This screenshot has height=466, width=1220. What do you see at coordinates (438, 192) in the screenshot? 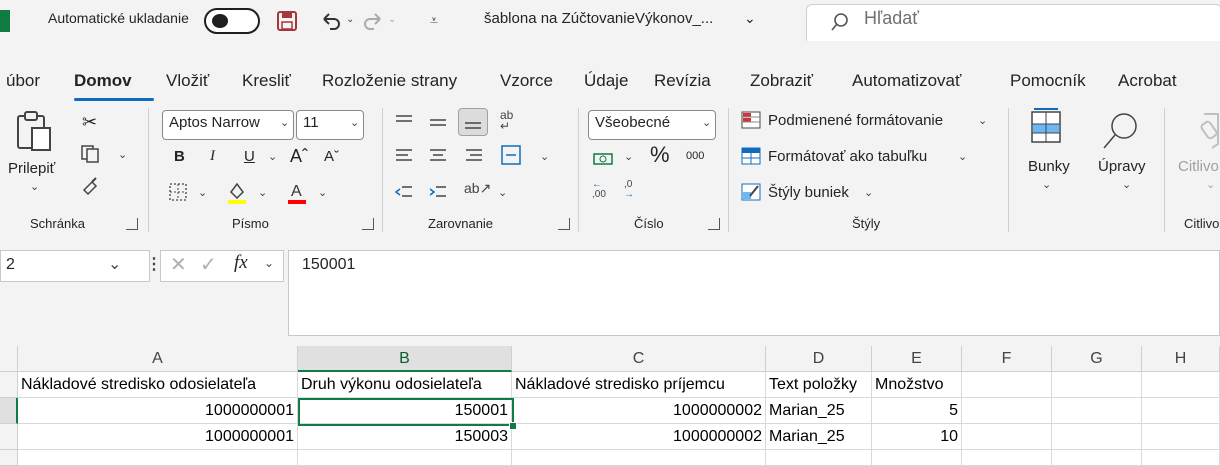
I see `increase-indent-icon` at bounding box center [438, 192].